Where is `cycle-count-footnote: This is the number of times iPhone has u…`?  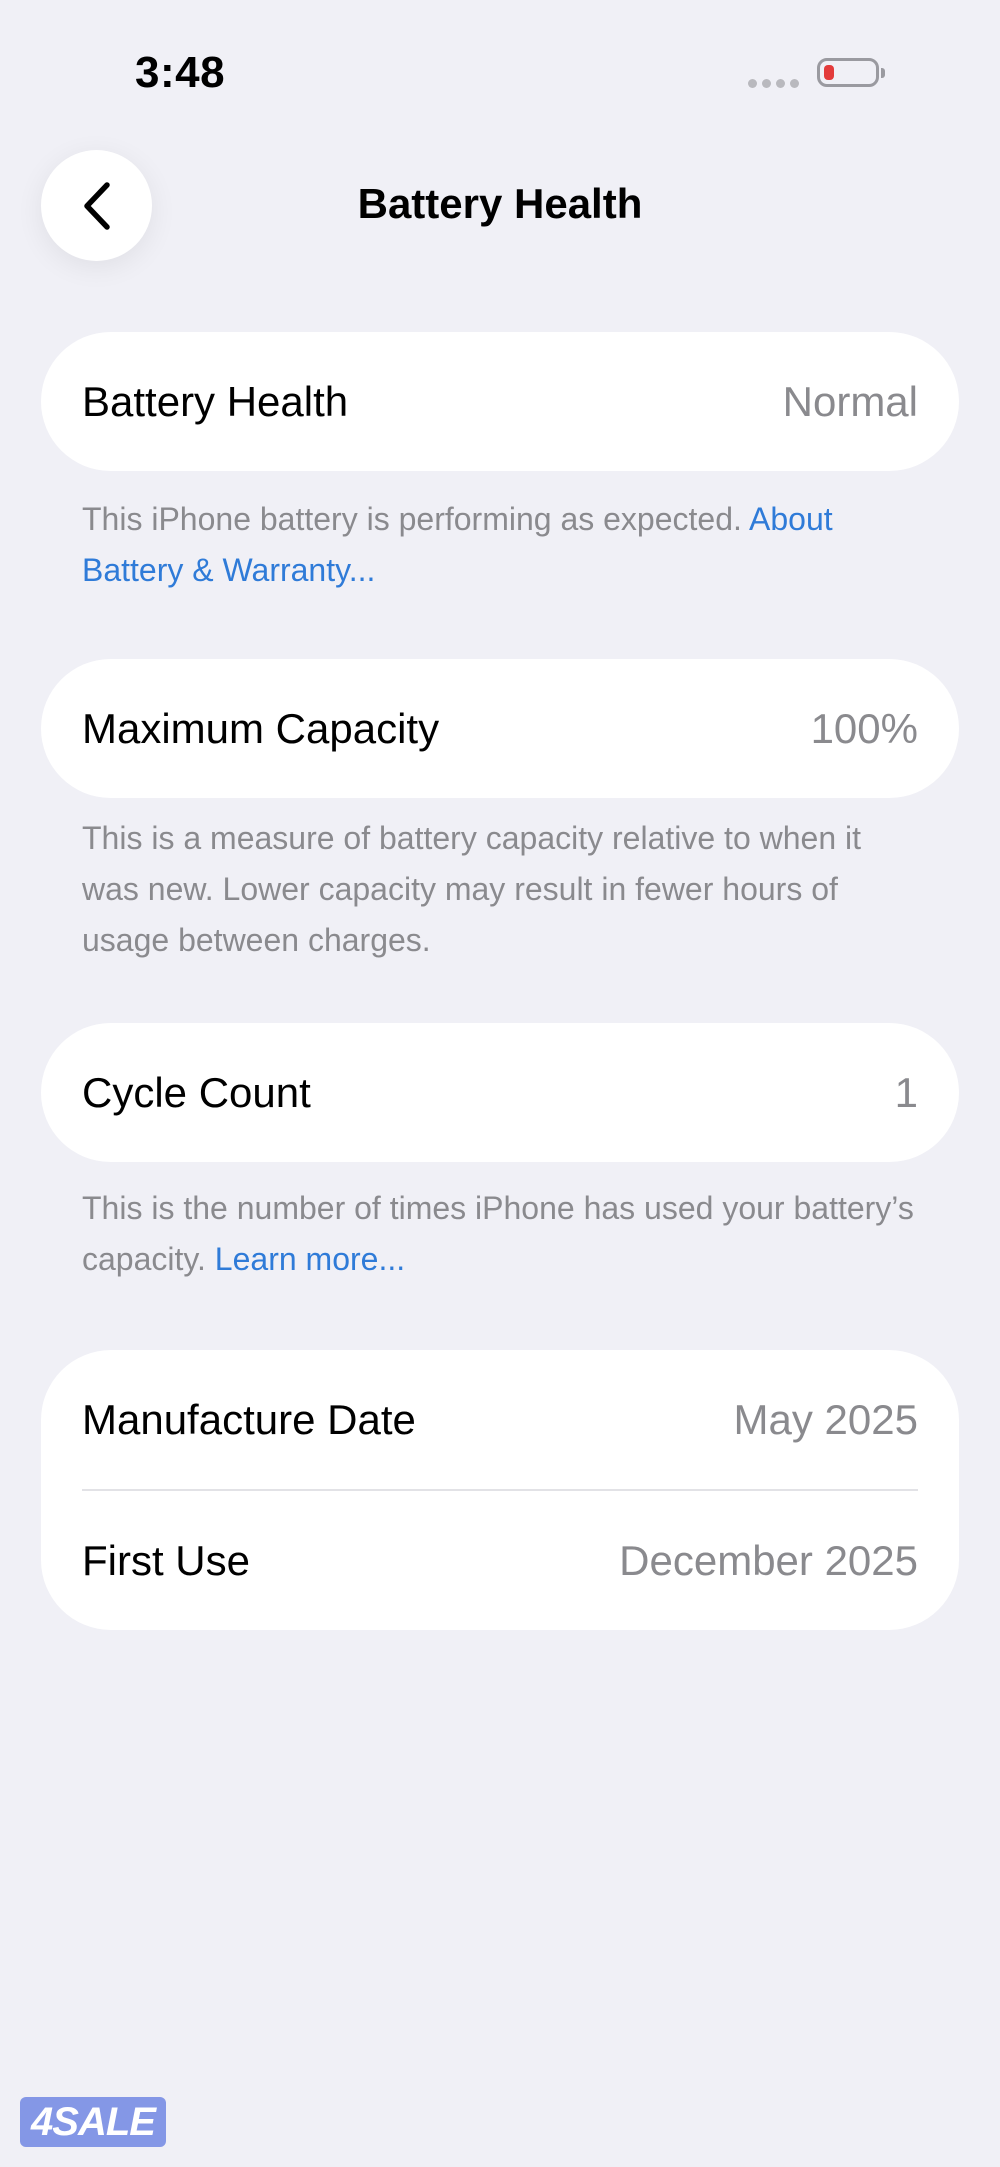
cycle-count-footnote: This is the number of times iPhone has u… is located at coordinates (500, 1234).